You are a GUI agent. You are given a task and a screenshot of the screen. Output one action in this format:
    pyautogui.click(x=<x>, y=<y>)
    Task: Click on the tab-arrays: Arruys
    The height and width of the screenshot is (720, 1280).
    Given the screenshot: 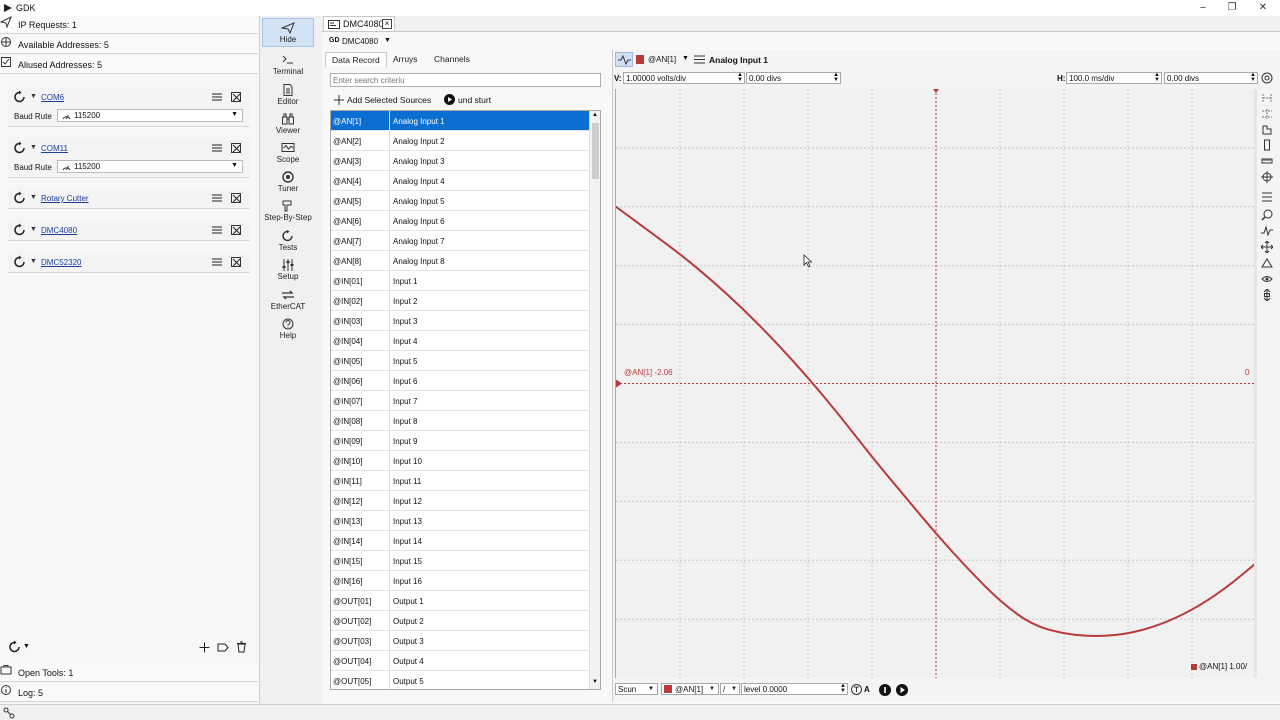 What is the action you would take?
    pyautogui.click(x=405, y=59)
    